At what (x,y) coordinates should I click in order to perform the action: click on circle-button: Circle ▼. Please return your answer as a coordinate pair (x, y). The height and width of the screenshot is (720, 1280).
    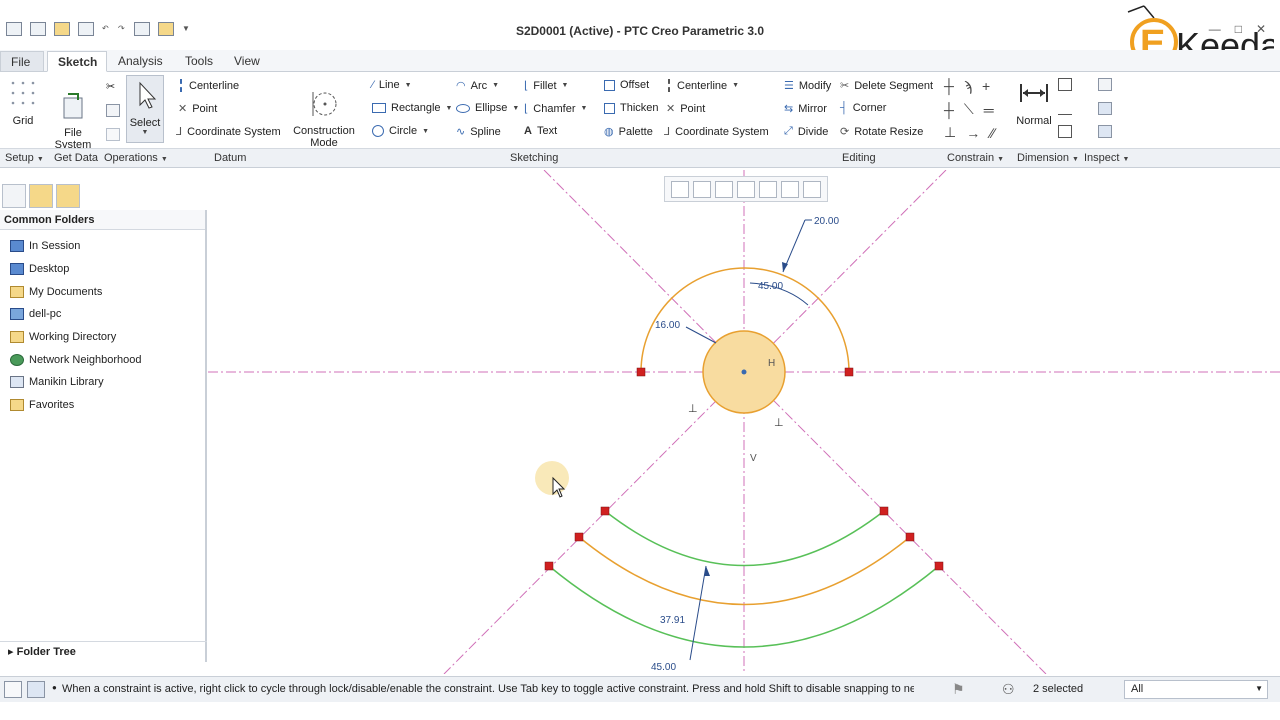
    Looking at the image, I should click on (400, 131).